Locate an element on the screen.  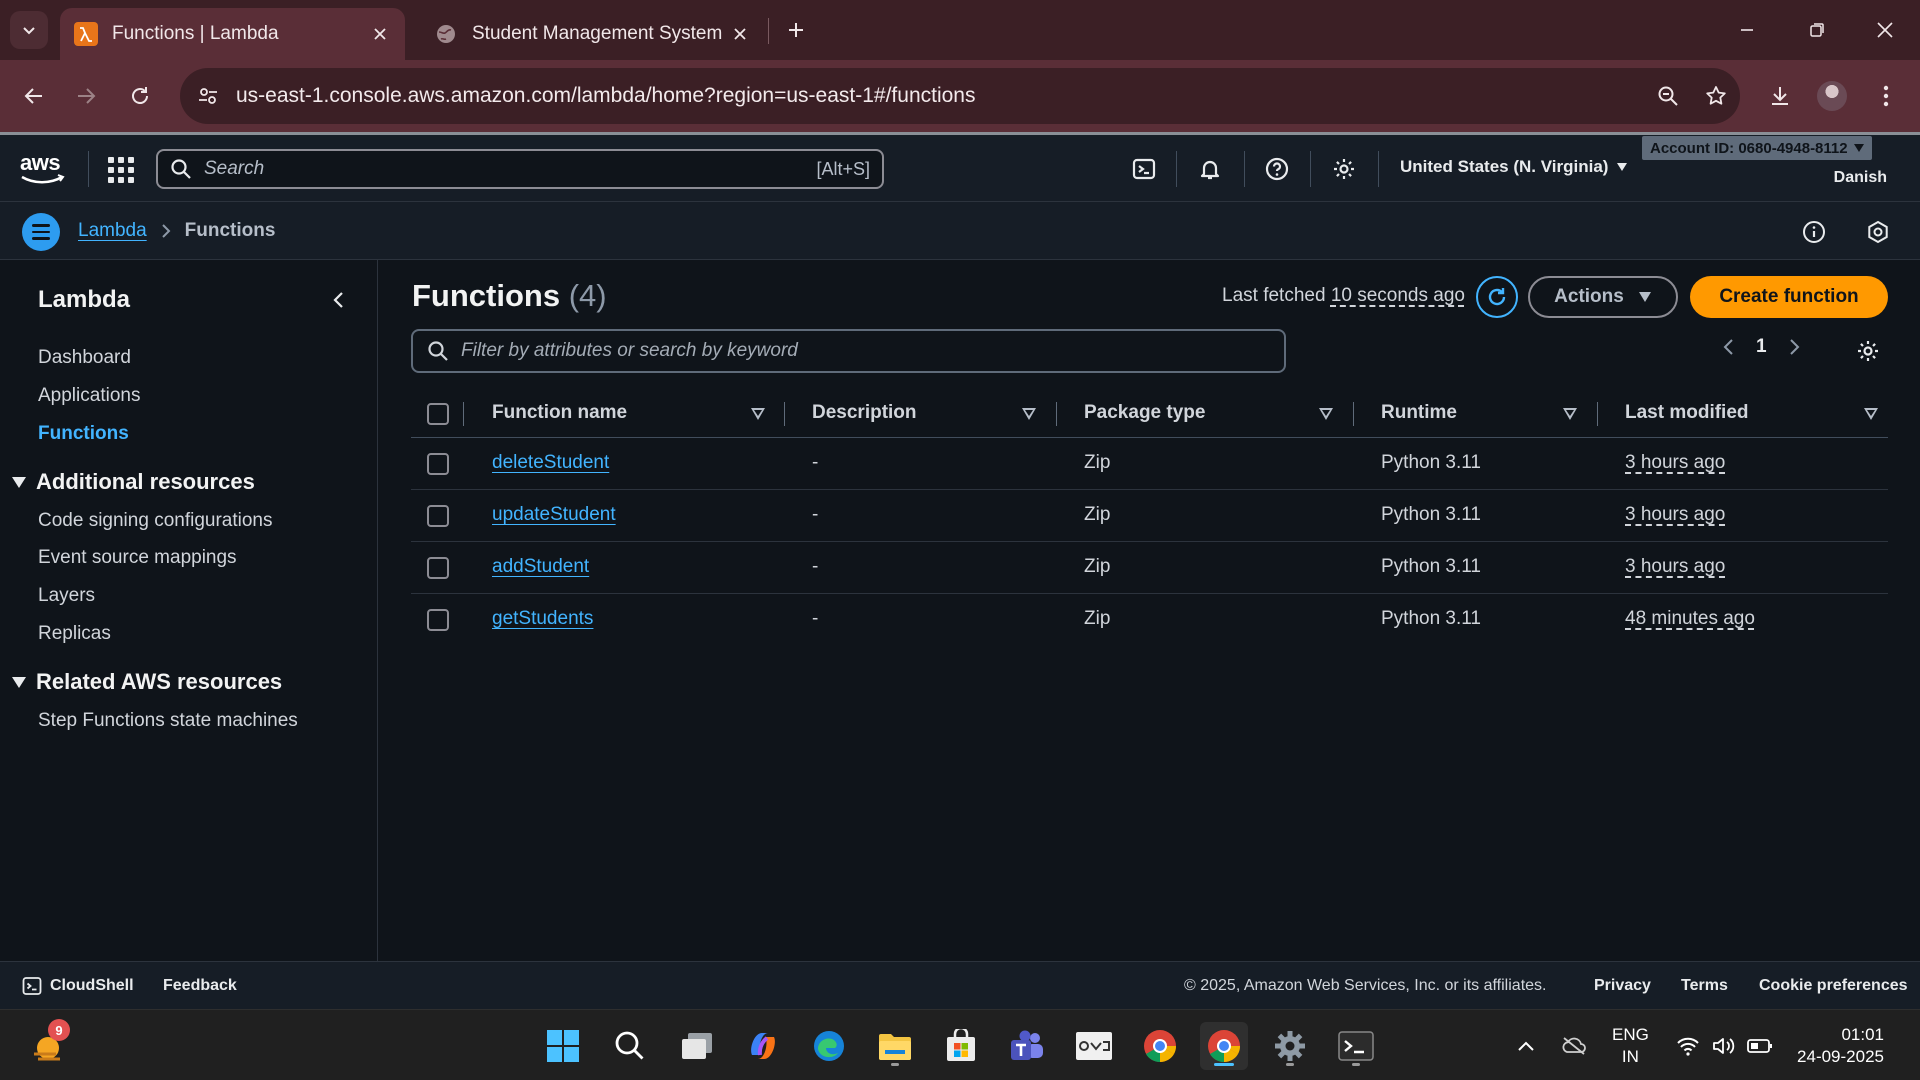
taskbar-search-button is located at coordinates (630, 1046).